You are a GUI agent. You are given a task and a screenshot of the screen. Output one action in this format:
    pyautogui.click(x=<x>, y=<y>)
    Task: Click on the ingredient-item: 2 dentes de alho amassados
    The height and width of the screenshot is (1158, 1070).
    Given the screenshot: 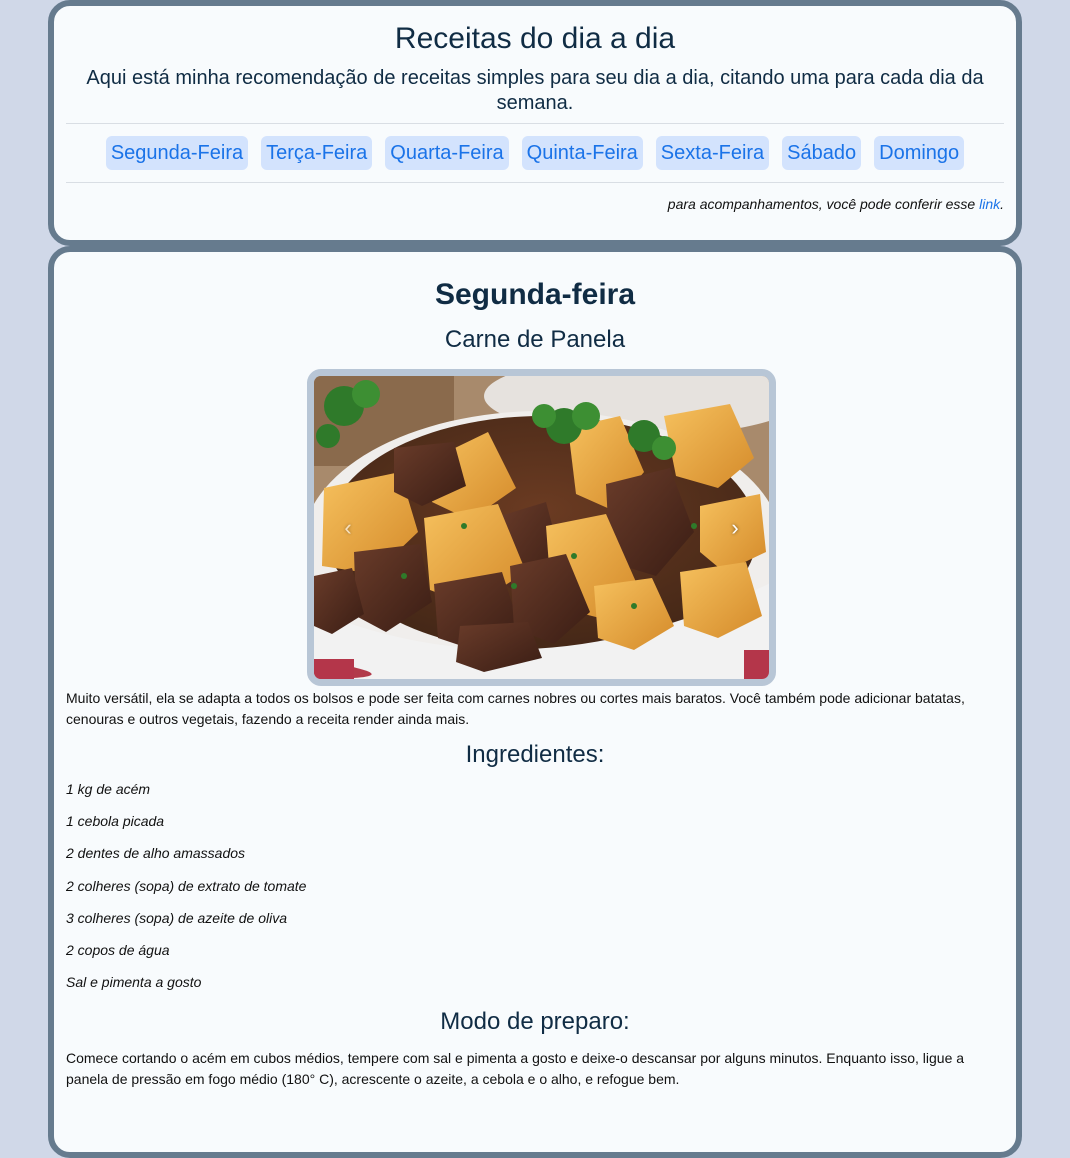 What is the action you would take?
    pyautogui.click(x=156, y=853)
    